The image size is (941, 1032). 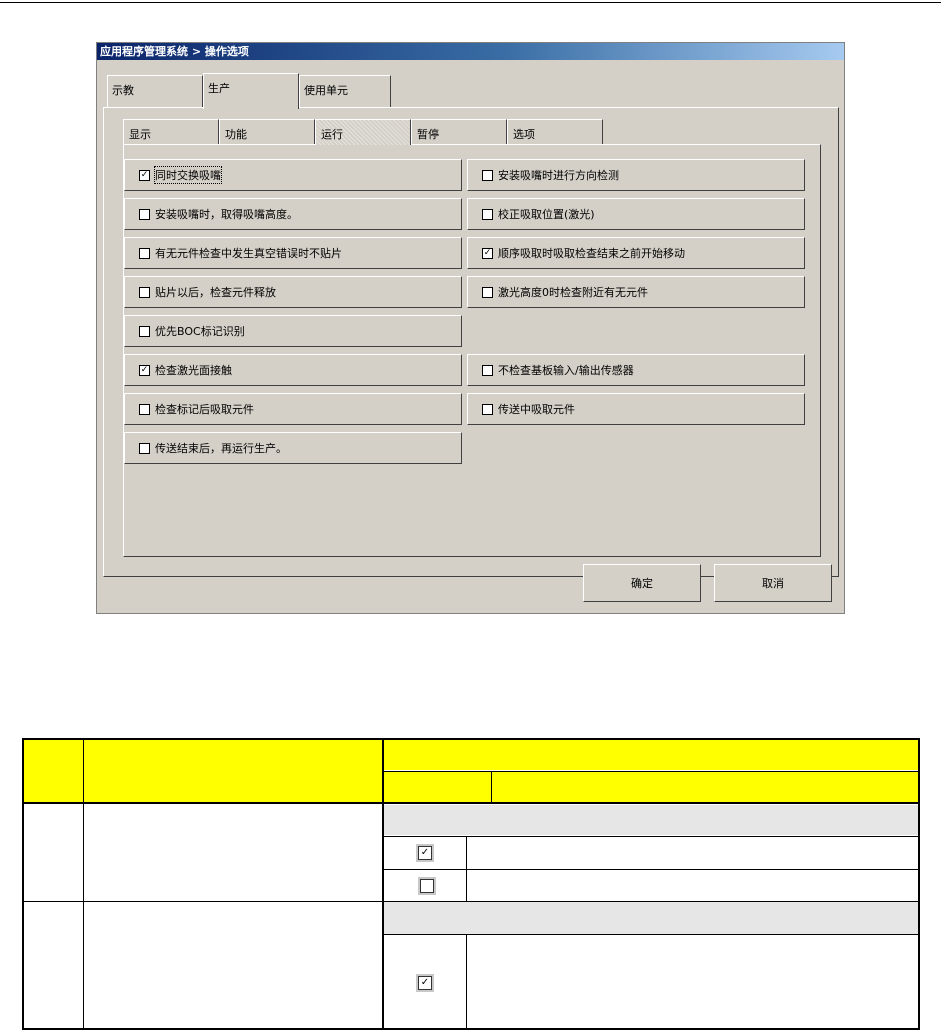 I want to click on tab-run: 运行, so click(x=363, y=132).